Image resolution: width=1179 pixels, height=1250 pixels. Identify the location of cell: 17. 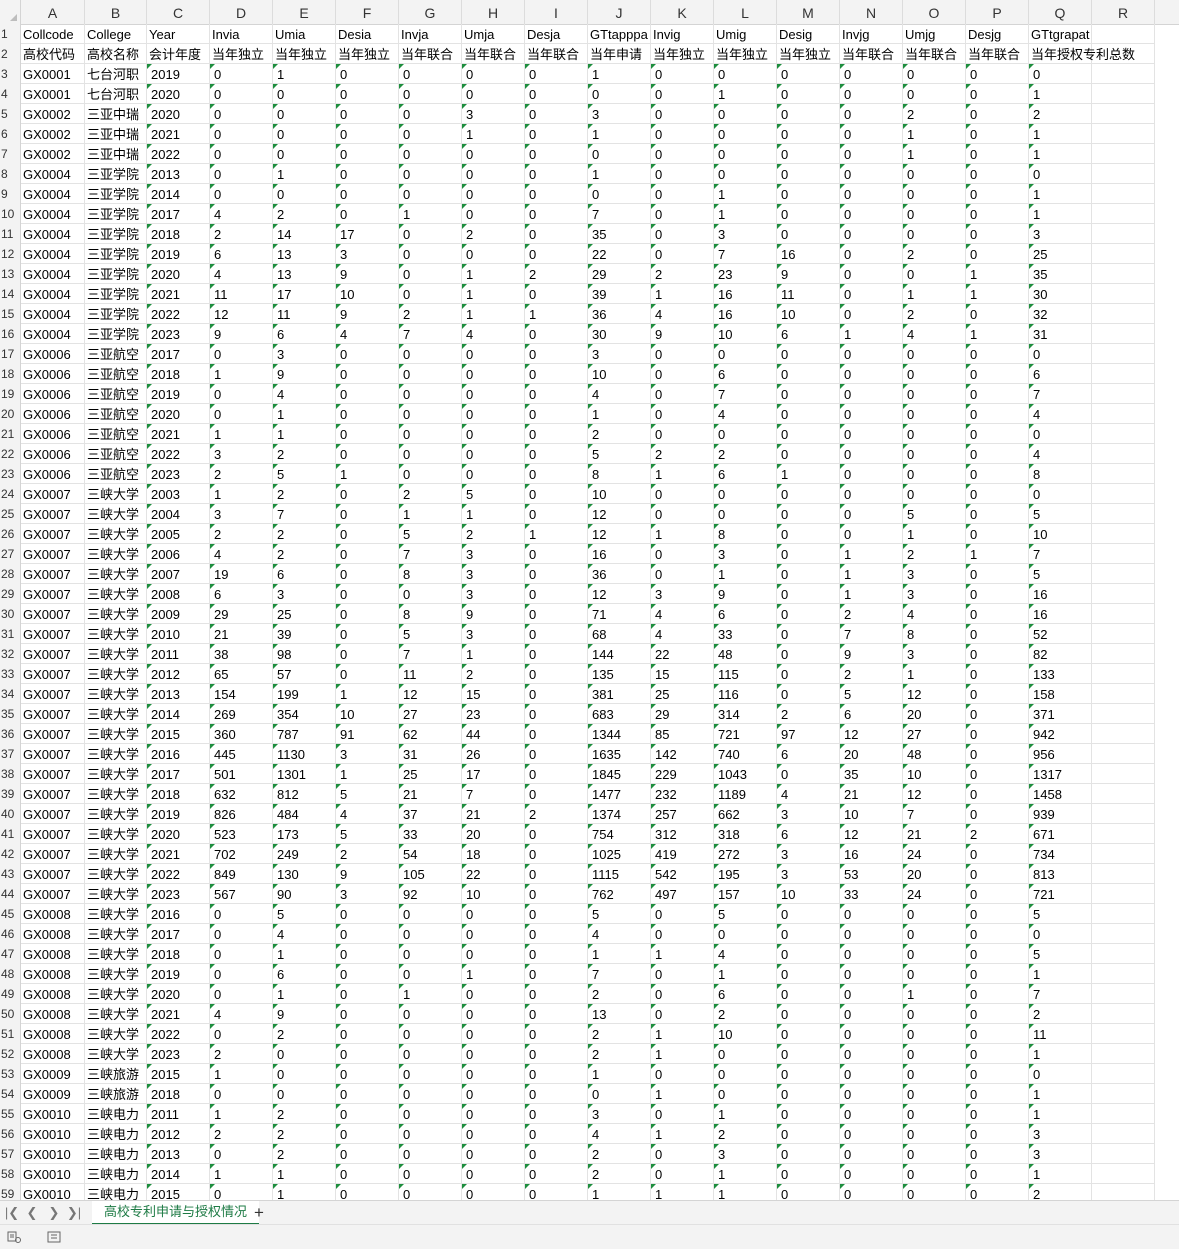
(493, 774).